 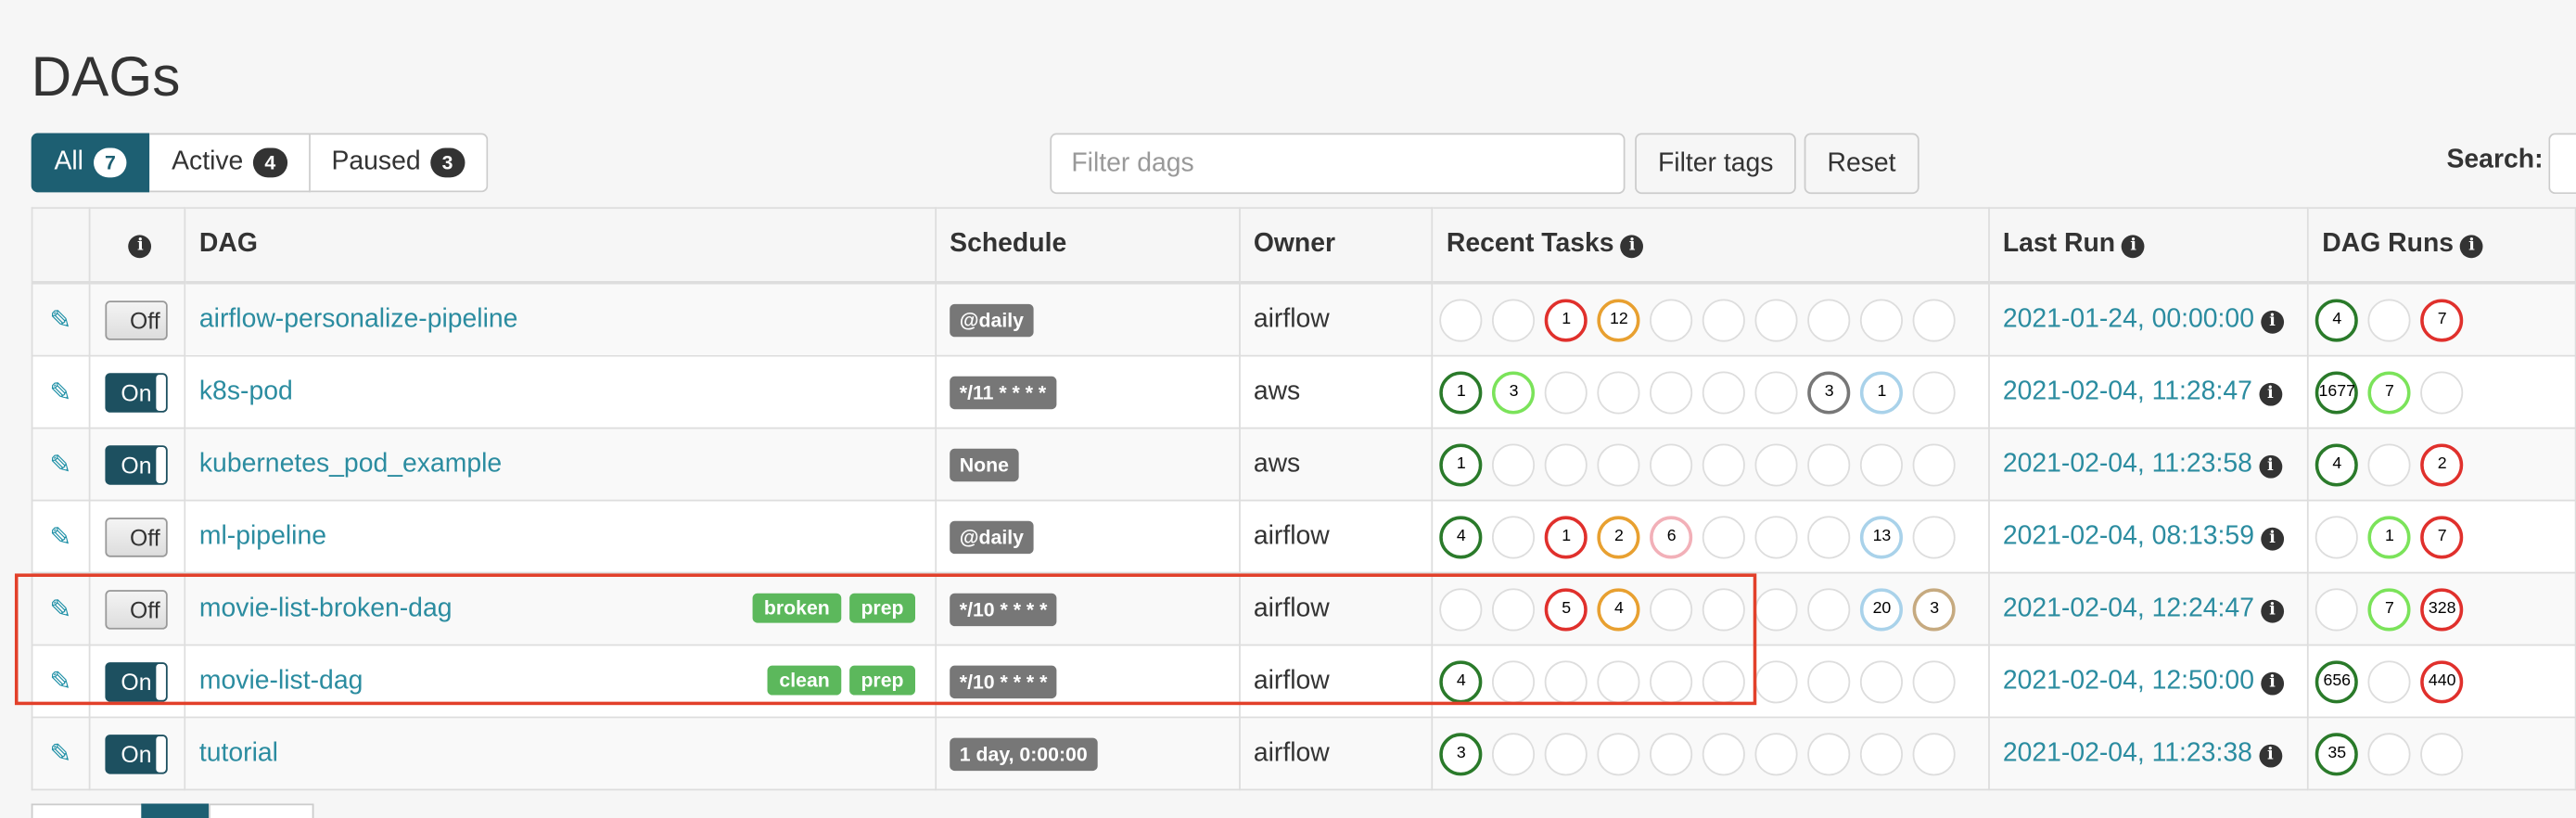 I want to click on last-run-link: 2021-02-04, 08:13:59, so click(x=2128, y=536).